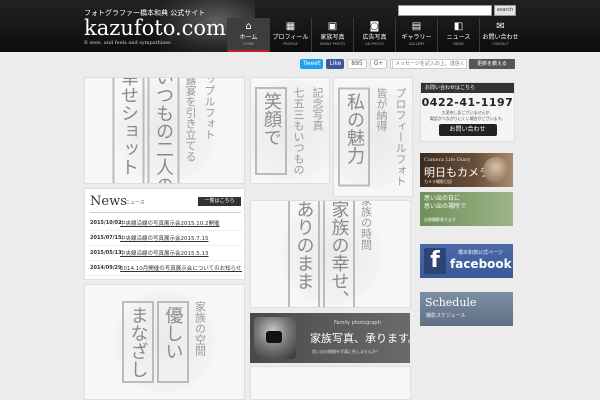 This screenshot has height=400, width=600. I want to click on facebook-banner: f 橋本和典公式ページ facebook, so click(466, 261).